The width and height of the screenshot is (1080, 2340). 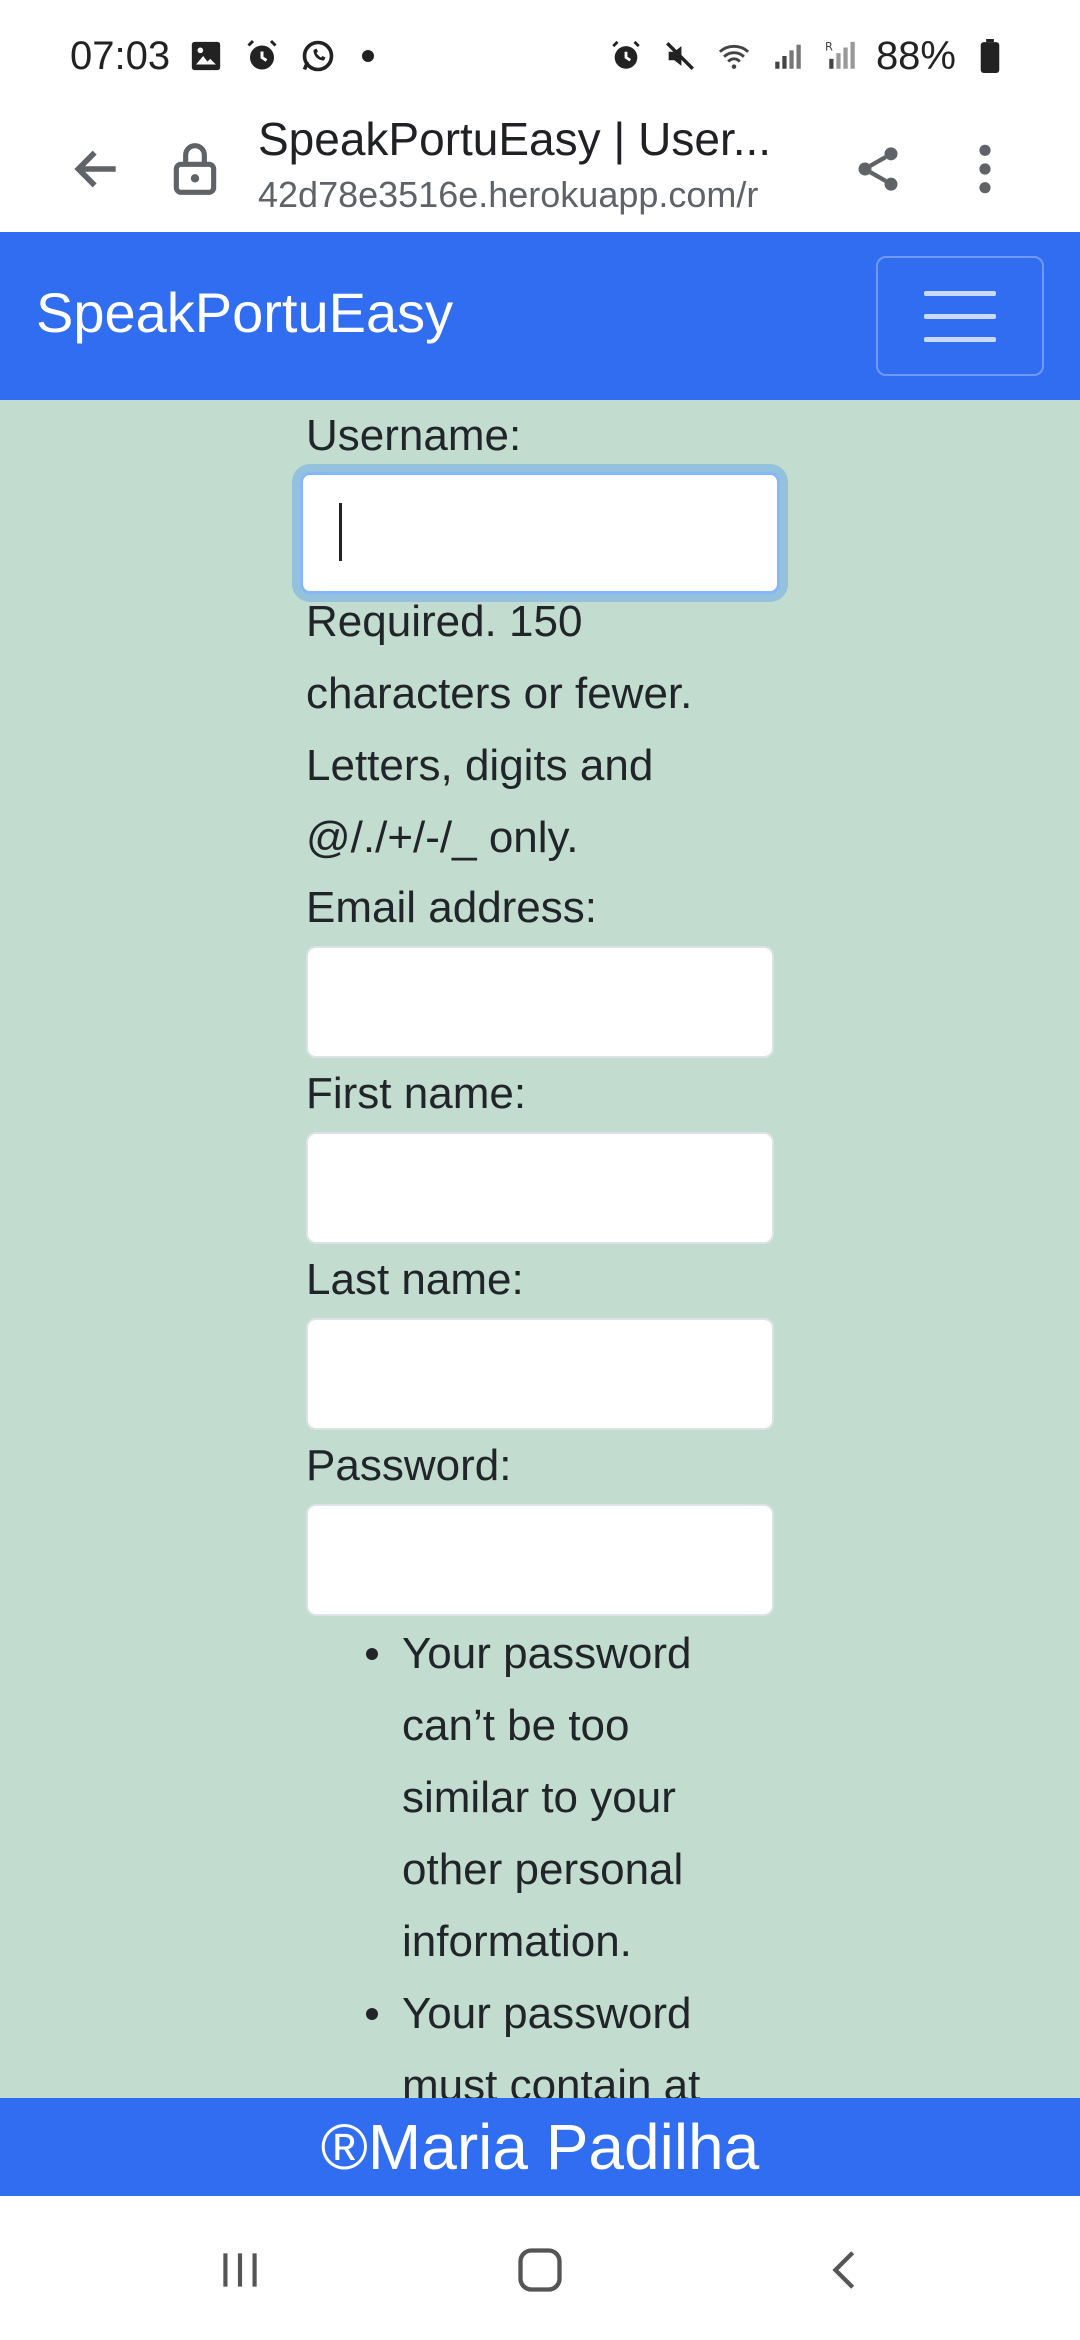 I want to click on signal-icon, so click(x=788, y=56).